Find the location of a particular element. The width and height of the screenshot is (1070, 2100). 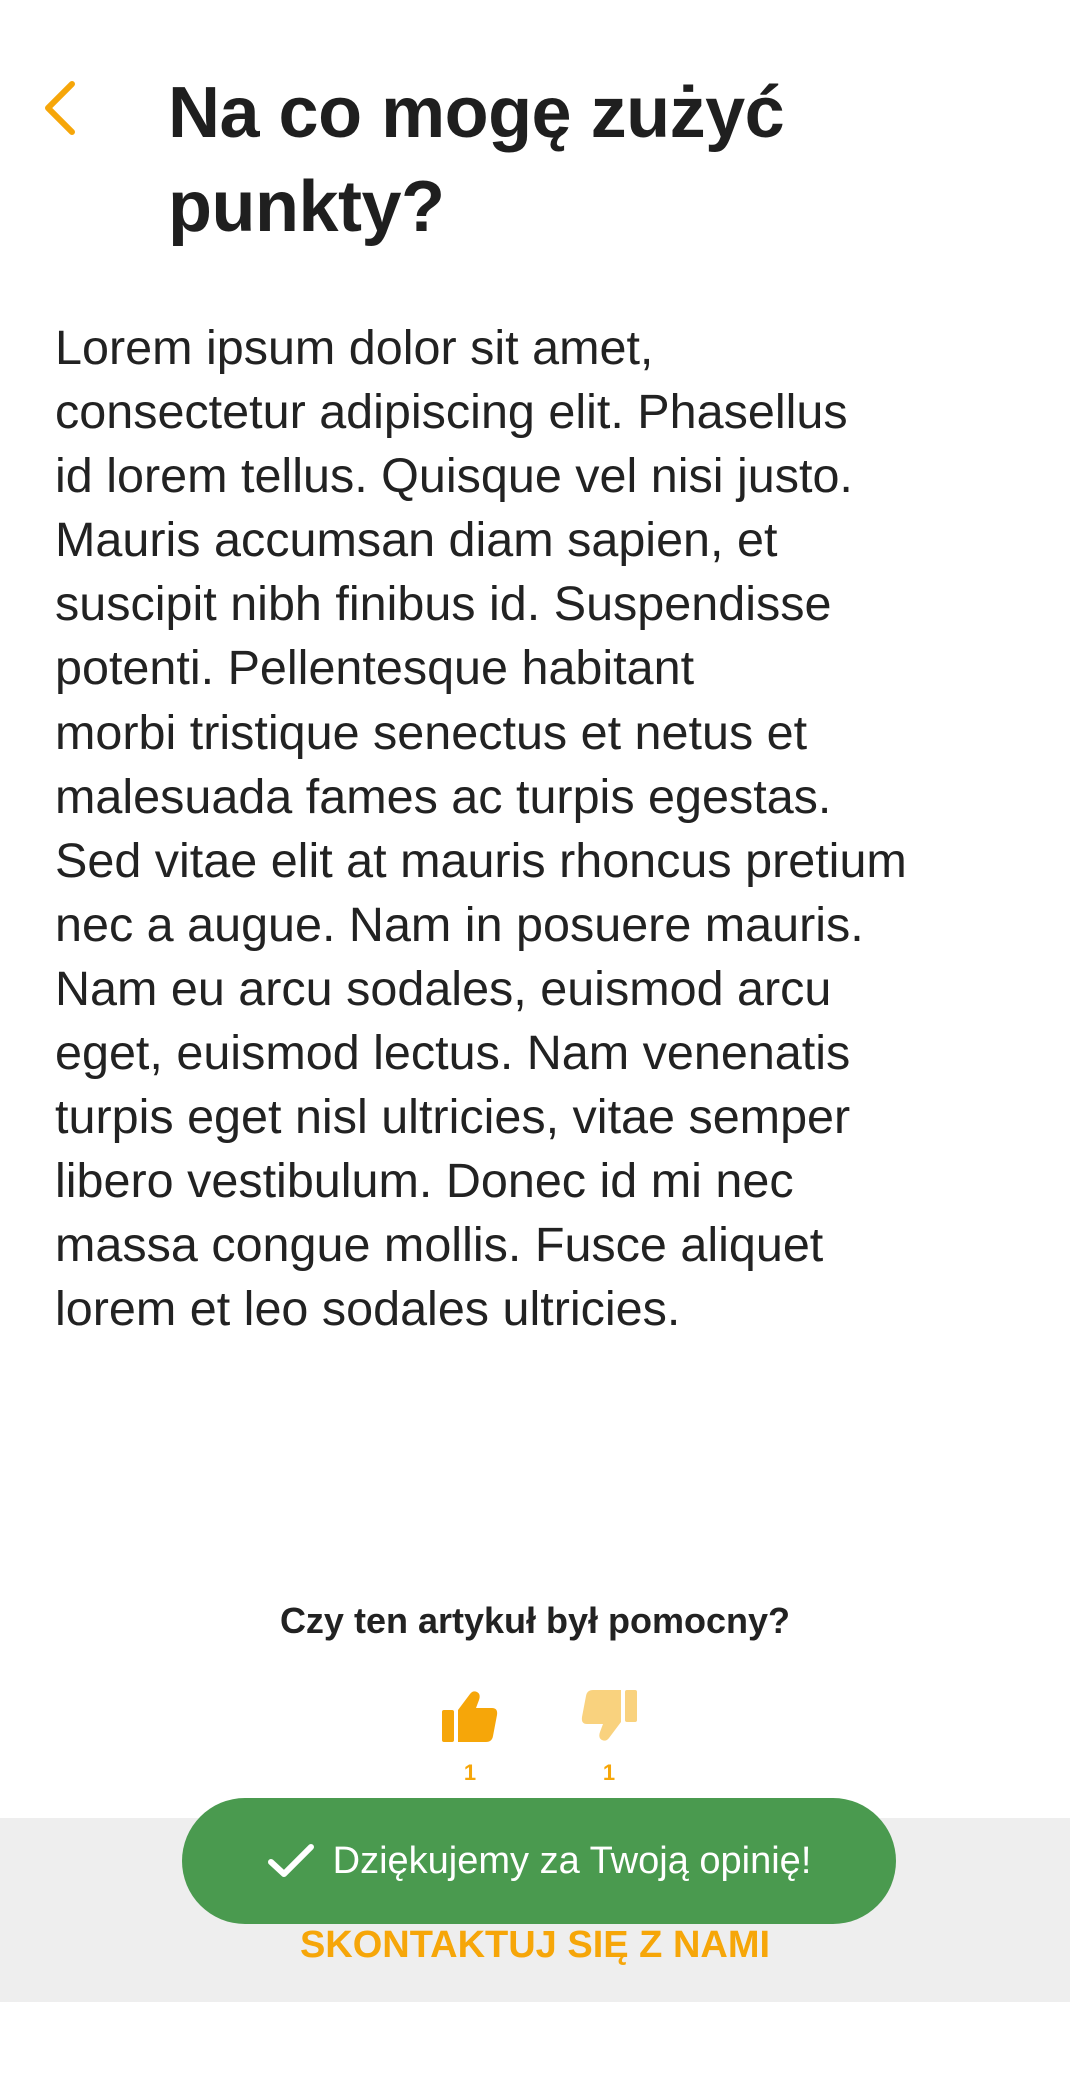

page-title: Na co mogę zużyć punkty? is located at coordinates (476, 160).